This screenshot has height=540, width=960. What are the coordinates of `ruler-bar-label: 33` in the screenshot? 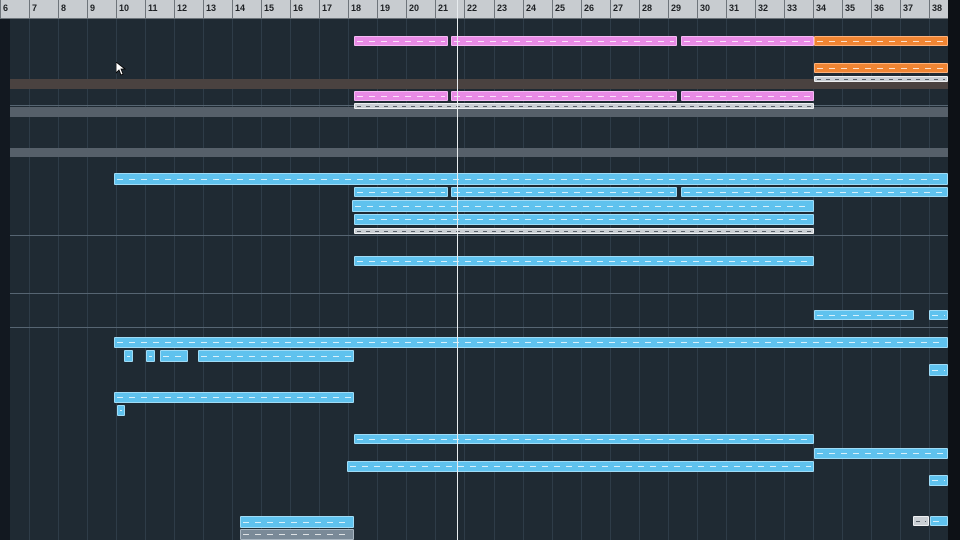 It's located at (792, 8).